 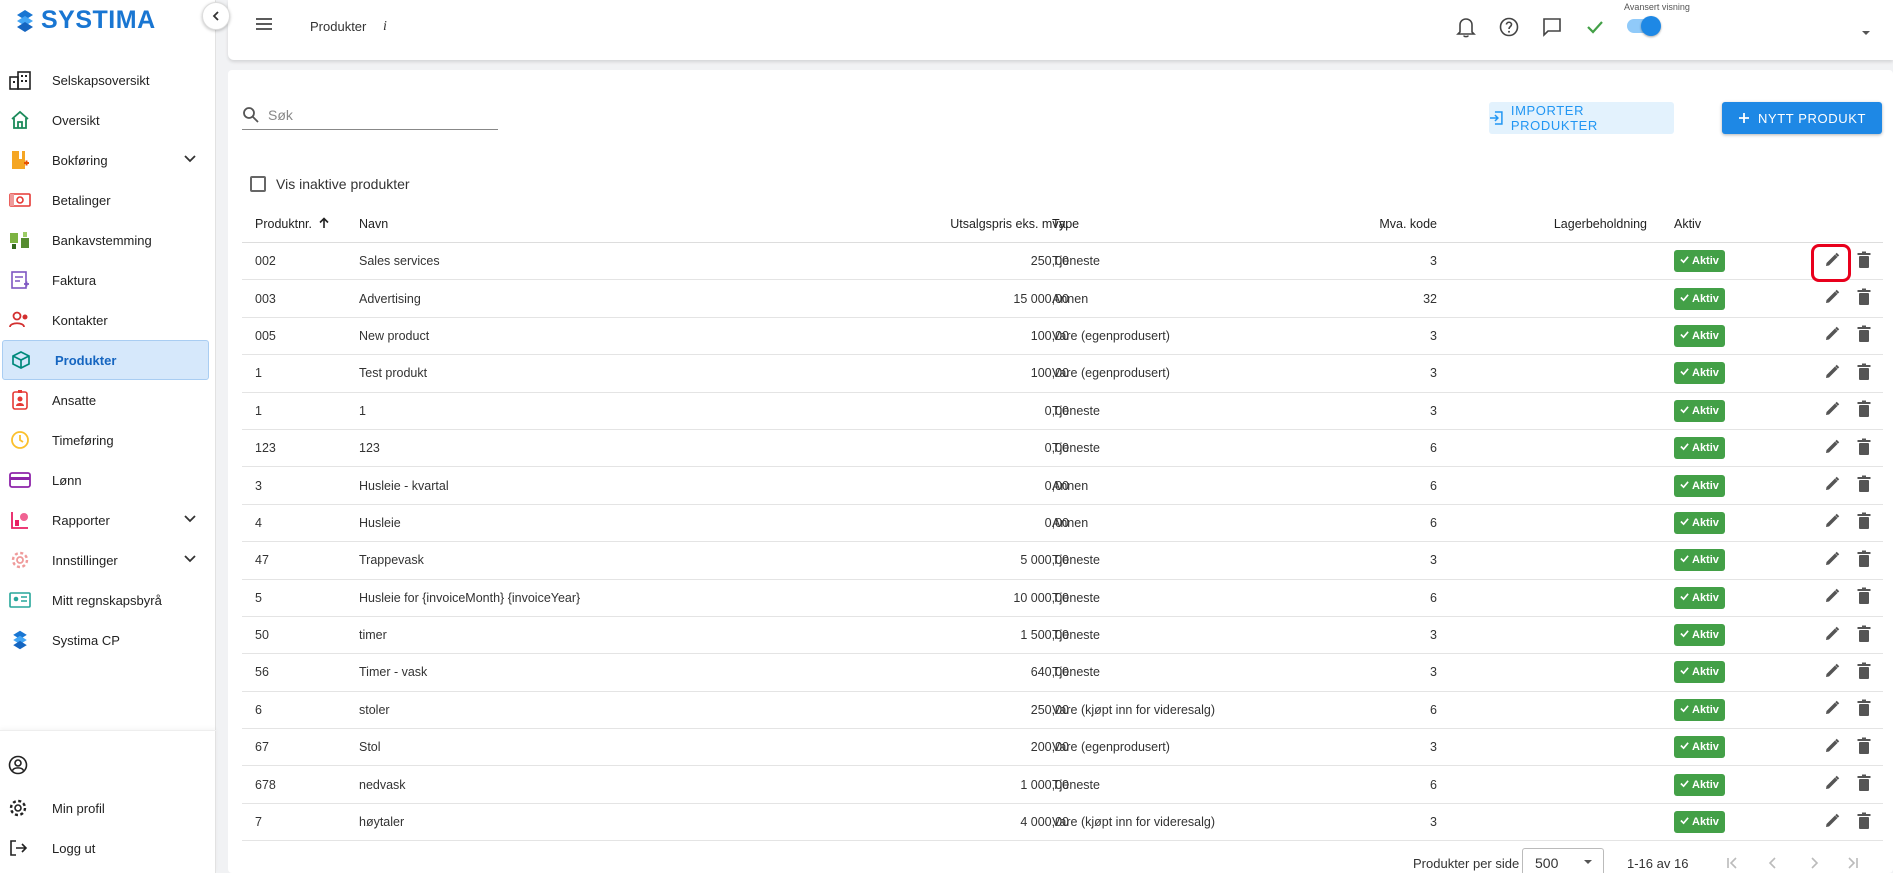 I want to click on sidebar-item-produkter: Produkter, so click(x=105, y=360).